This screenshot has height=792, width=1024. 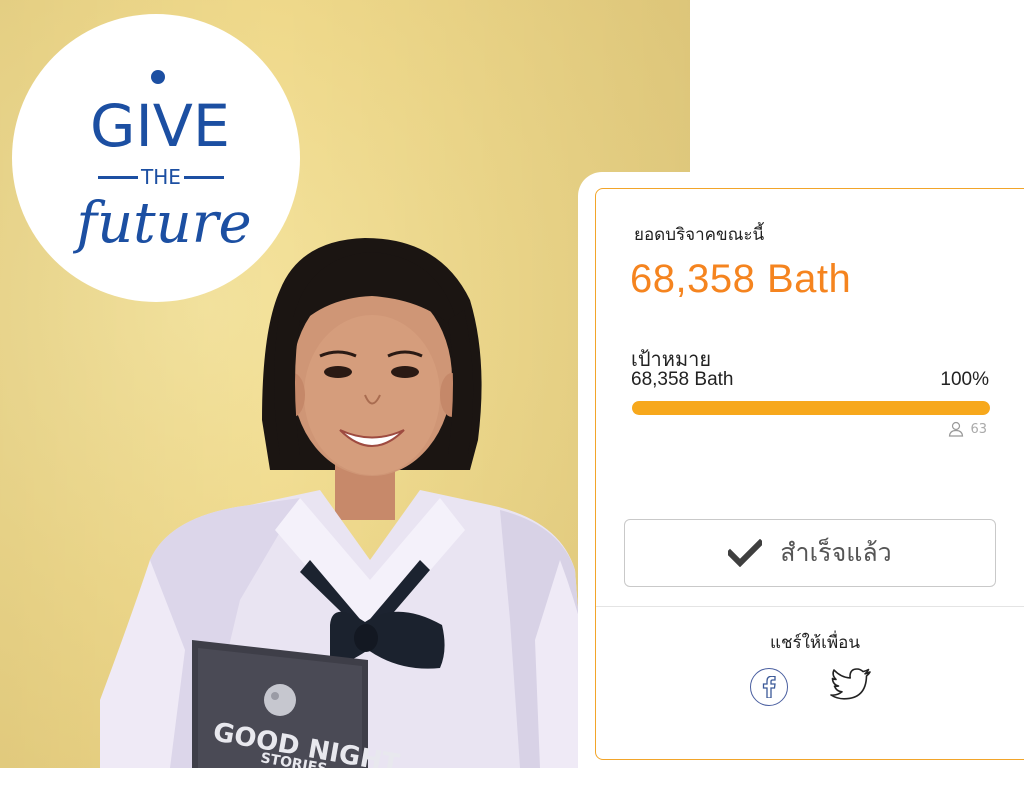 I want to click on completed-button: สำเร็จแล้ว, so click(x=810, y=553).